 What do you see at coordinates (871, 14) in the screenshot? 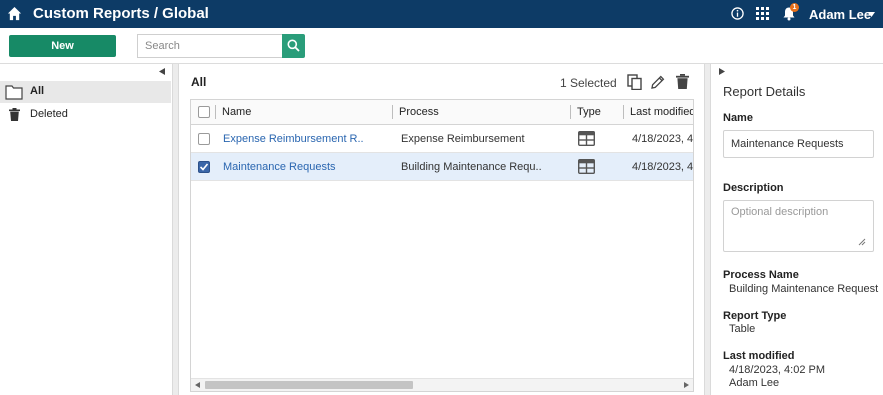
I see `chevron-down-icon` at bounding box center [871, 14].